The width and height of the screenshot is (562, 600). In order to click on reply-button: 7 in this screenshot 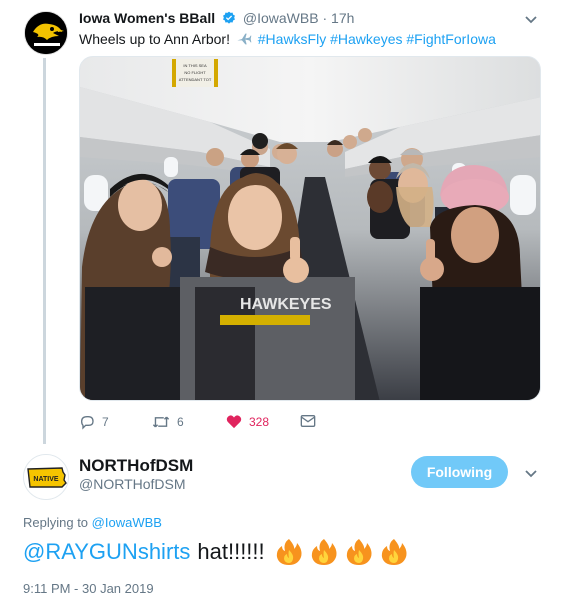, I will do `click(94, 422)`.